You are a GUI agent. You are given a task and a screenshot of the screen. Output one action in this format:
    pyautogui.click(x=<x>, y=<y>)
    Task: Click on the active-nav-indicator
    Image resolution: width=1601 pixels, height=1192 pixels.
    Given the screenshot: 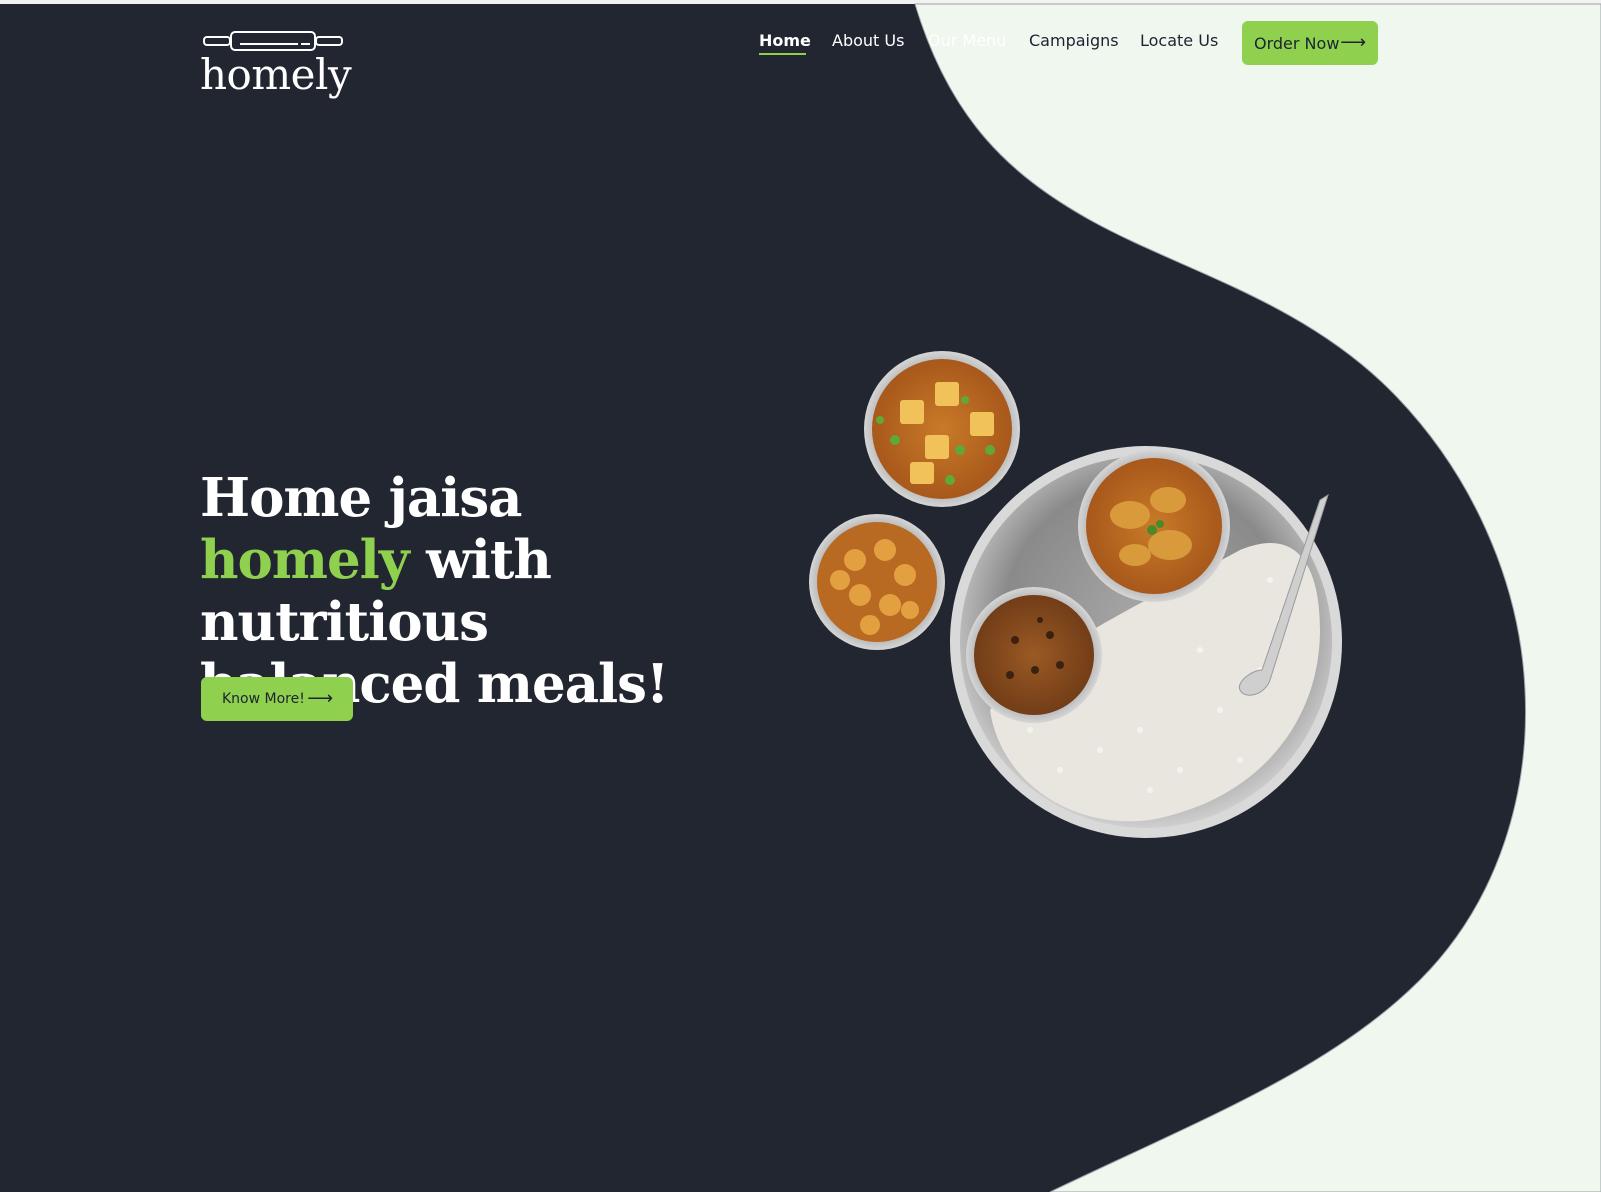 What is the action you would take?
    pyautogui.click(x=782, y=54)
    